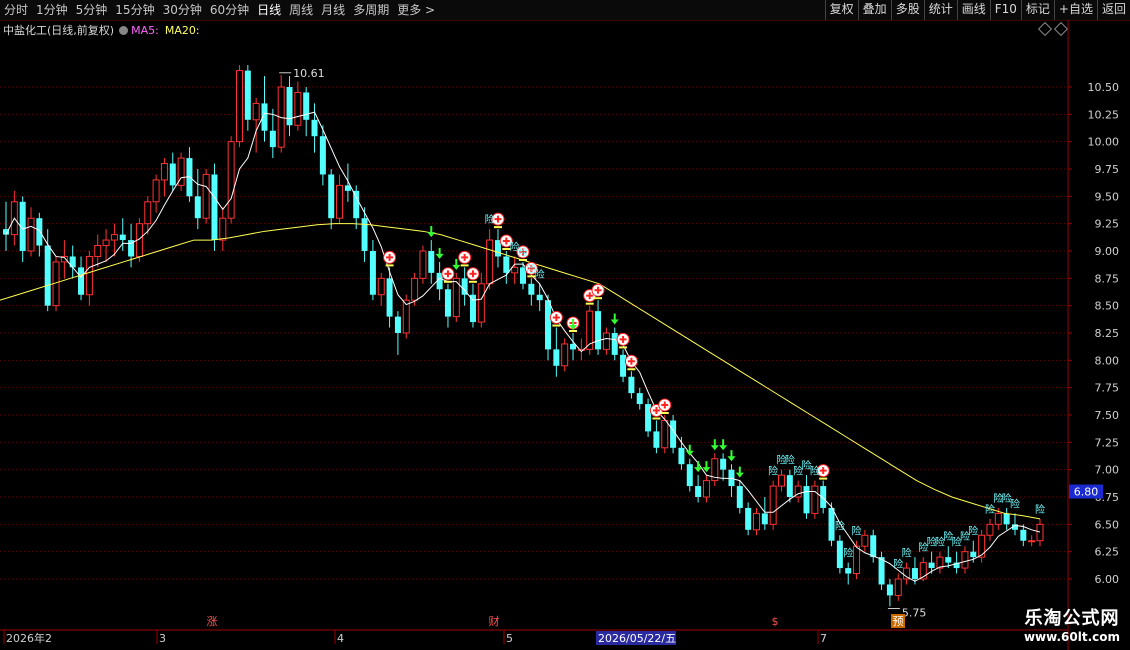 This screenshot has height=650, width=1130. Describe the element at coordinates (340, 638) in the screenshot. I see `date-label: 4` at that location.